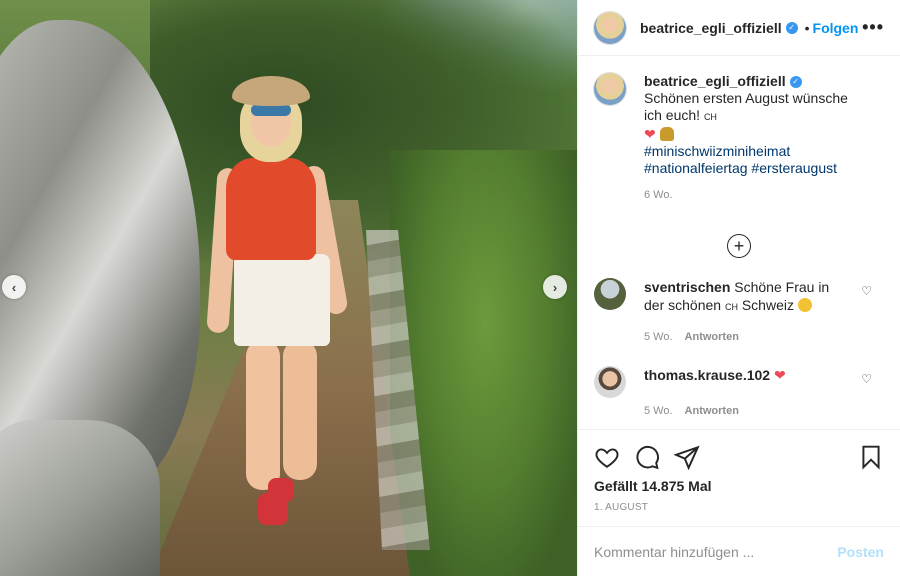 Image resolution: width=900 pixels, height=576 pixels. Describe the element at coordinates (871, 457) in the screenshot. I see `bookmark-icon` at that location.